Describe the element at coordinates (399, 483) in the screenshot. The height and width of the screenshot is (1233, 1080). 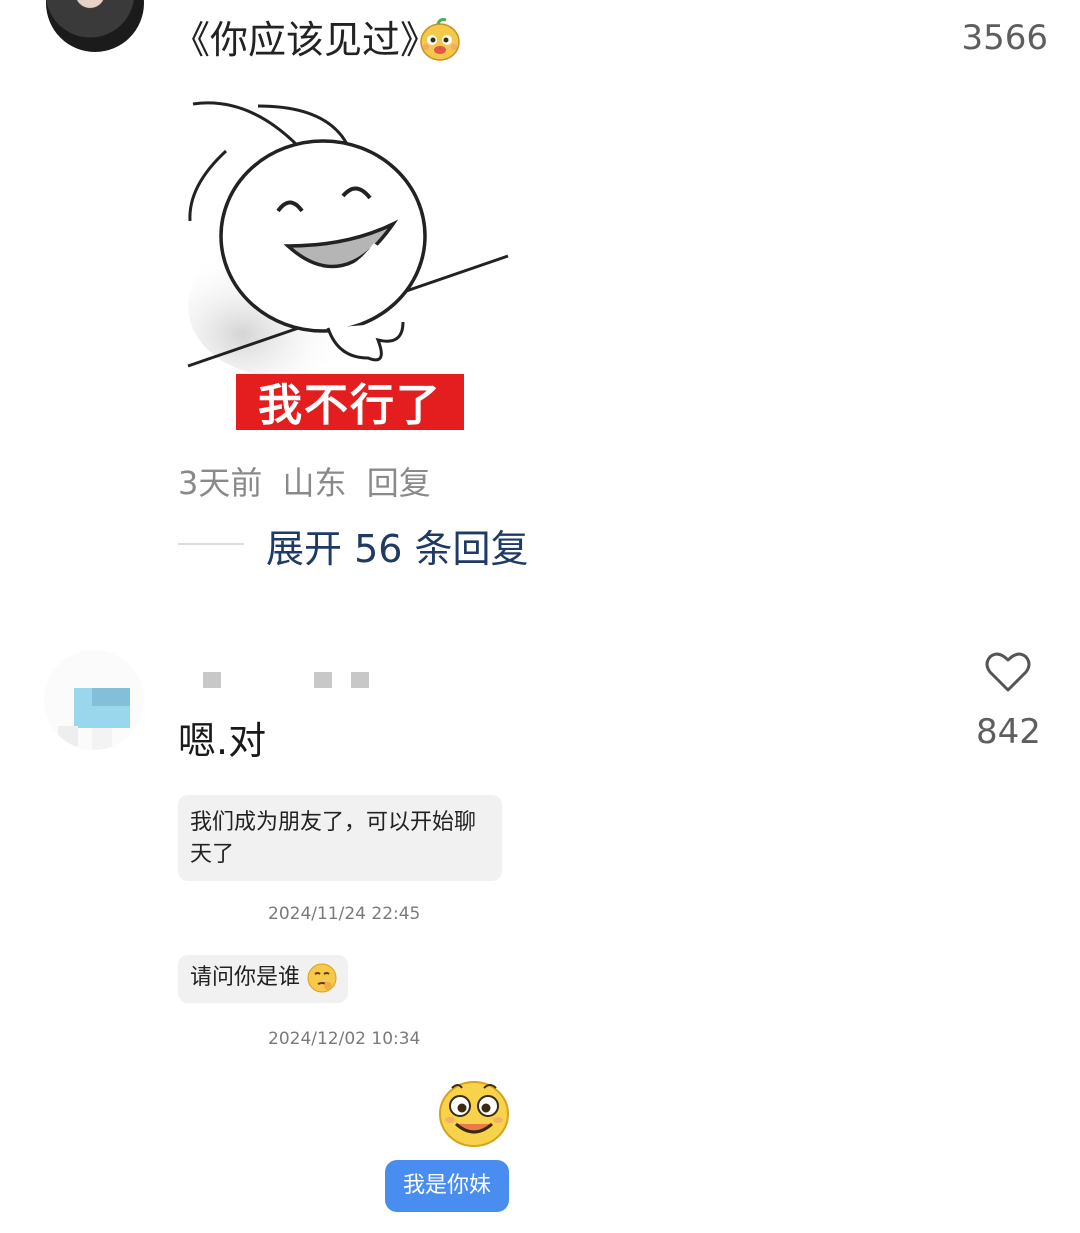
I see `reply-button: 回复` at that location.